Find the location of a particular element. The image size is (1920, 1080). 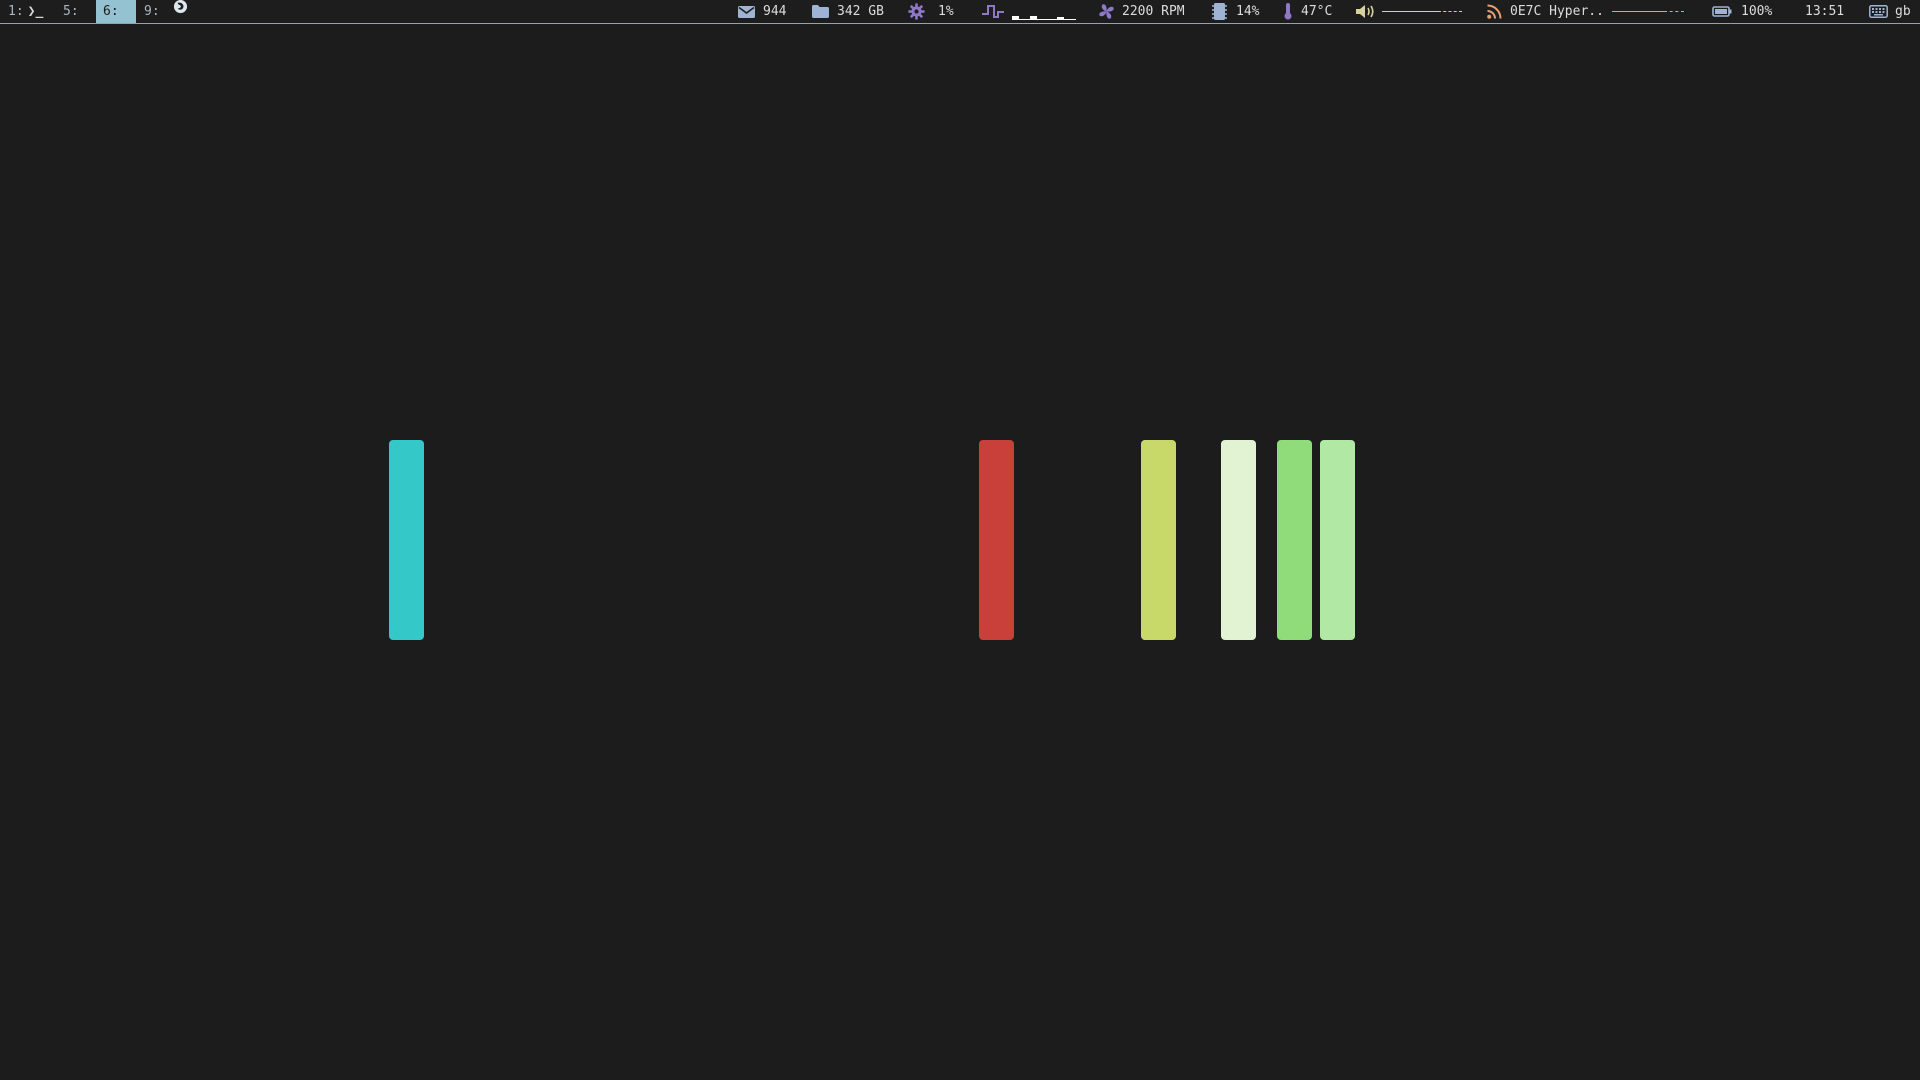

disk-module: 342 GB is located at coordinates (848, 11).